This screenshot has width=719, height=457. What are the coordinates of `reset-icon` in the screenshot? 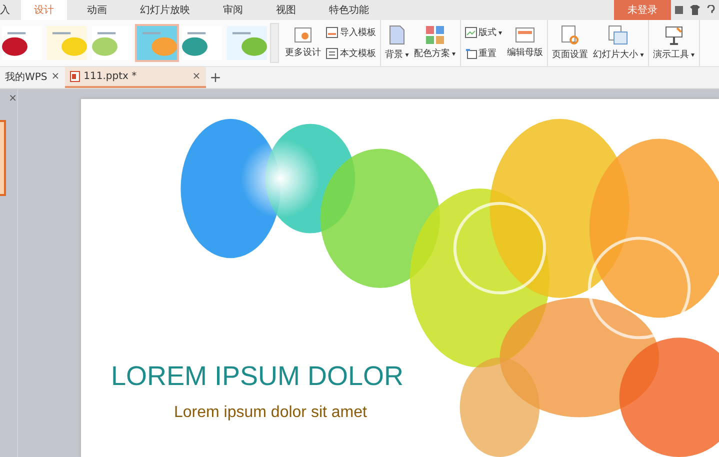 It's located at (470, 53).